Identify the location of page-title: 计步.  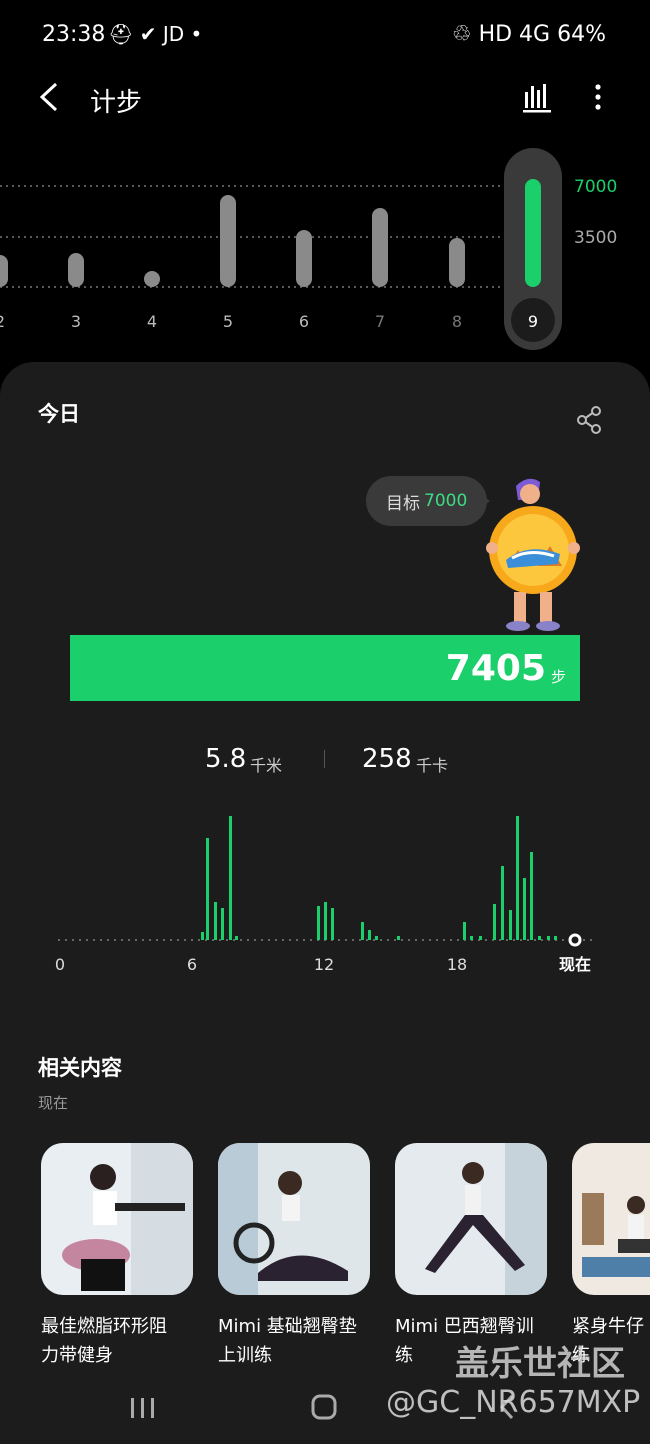
(116, 103).